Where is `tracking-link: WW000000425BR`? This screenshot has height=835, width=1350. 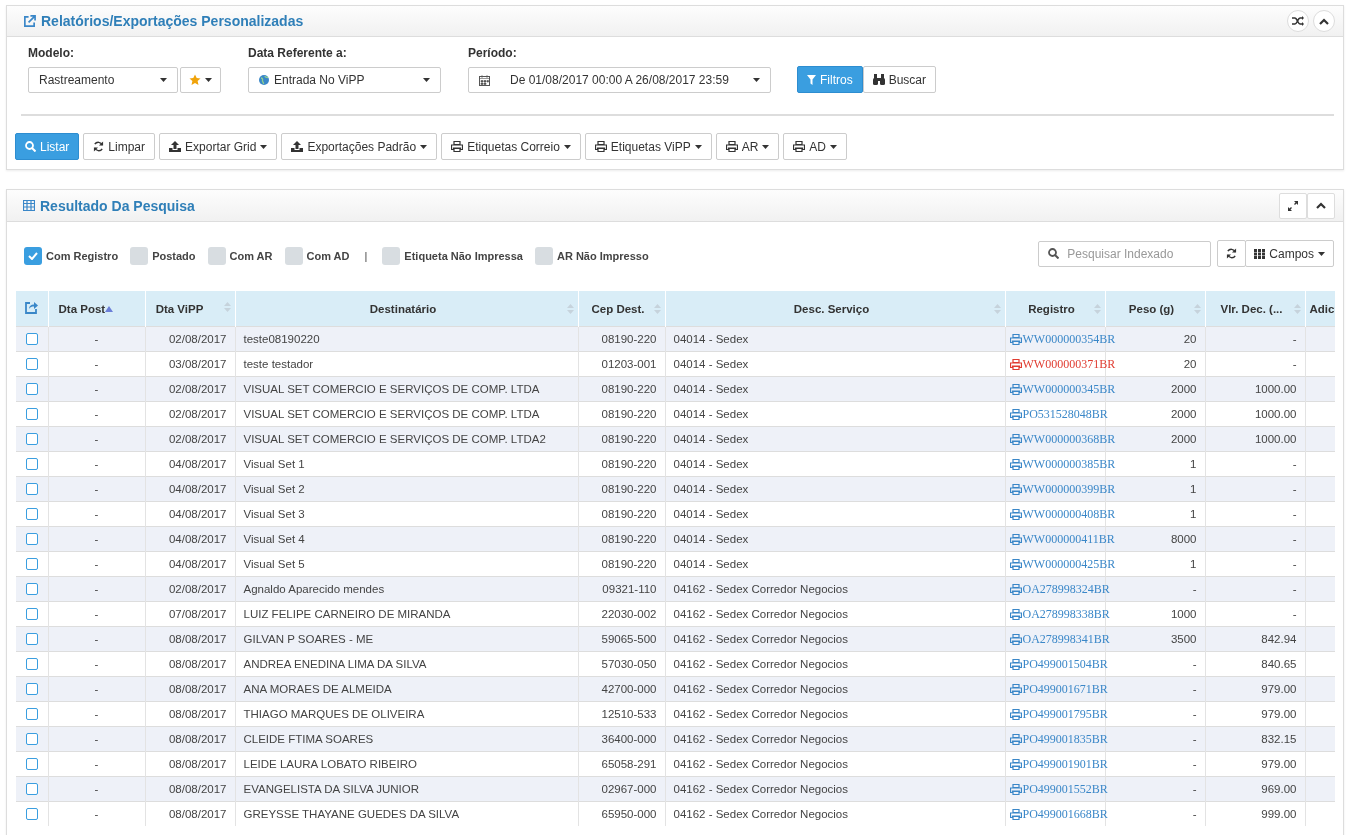 tracking-link: WW000000425BR is located at coordinates (1062, 564).